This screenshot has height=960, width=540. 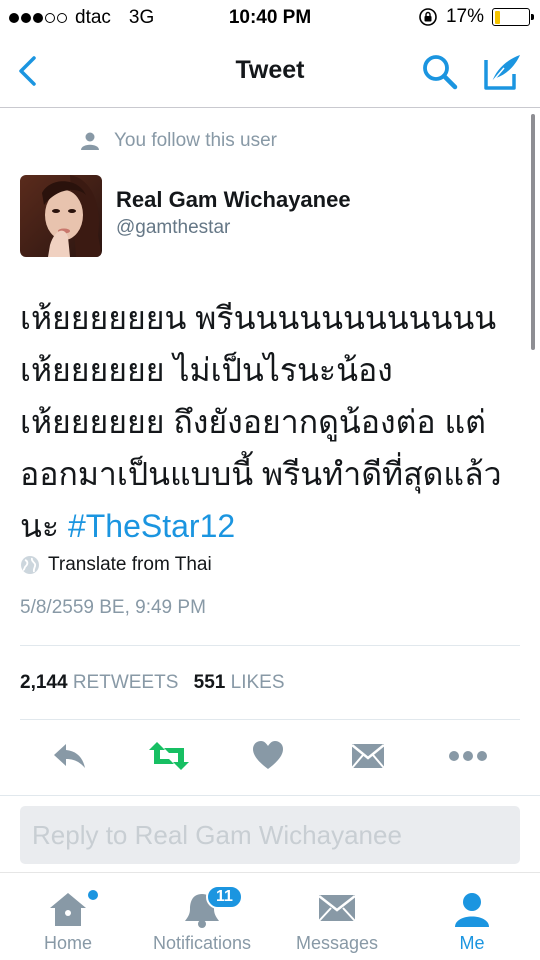 I want to click on tab-me: Me, so click(x=472, y=916).